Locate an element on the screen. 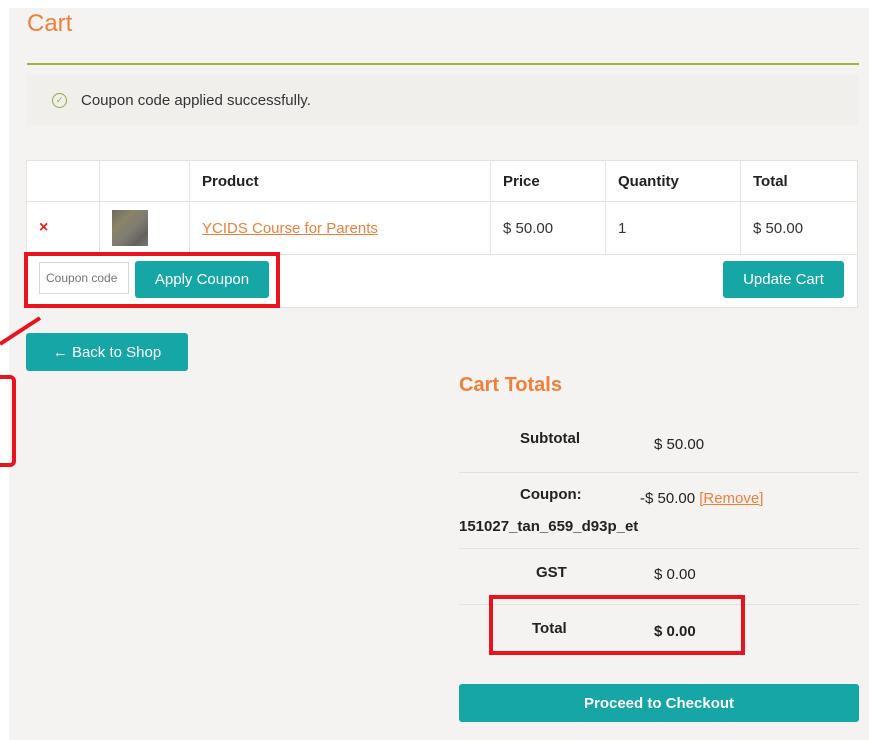  cart-totals-title: Cart Totals is located at coordinates (510, 385).